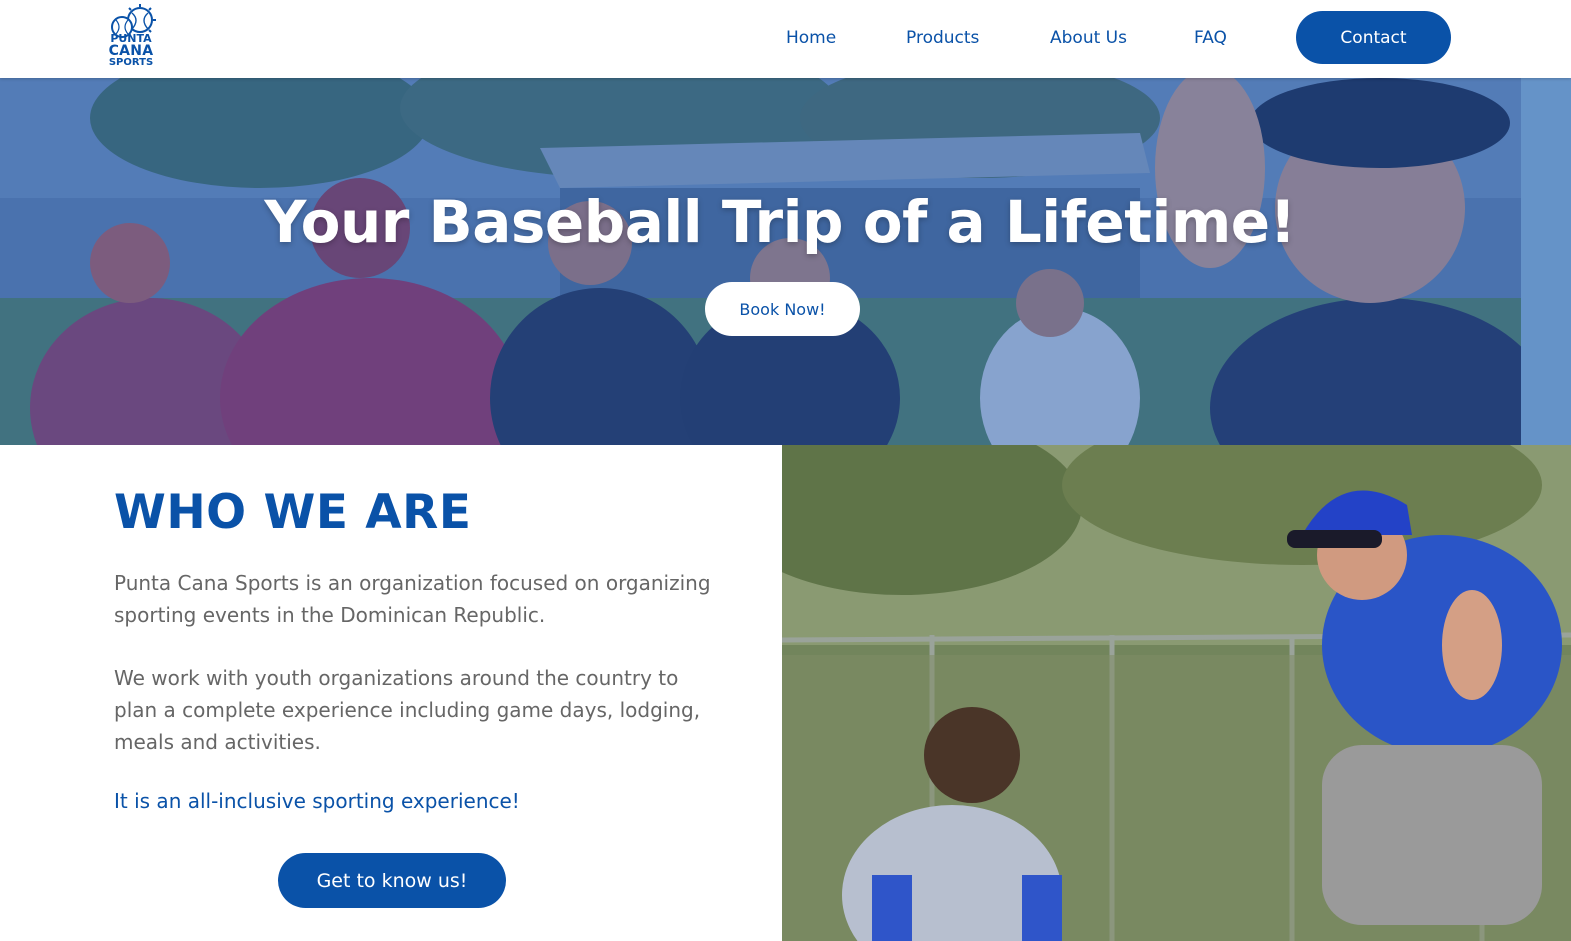  Describe the element at coordinates (1210, 38) in the screenshot. I see `nav-faq: FAQ` at that location.